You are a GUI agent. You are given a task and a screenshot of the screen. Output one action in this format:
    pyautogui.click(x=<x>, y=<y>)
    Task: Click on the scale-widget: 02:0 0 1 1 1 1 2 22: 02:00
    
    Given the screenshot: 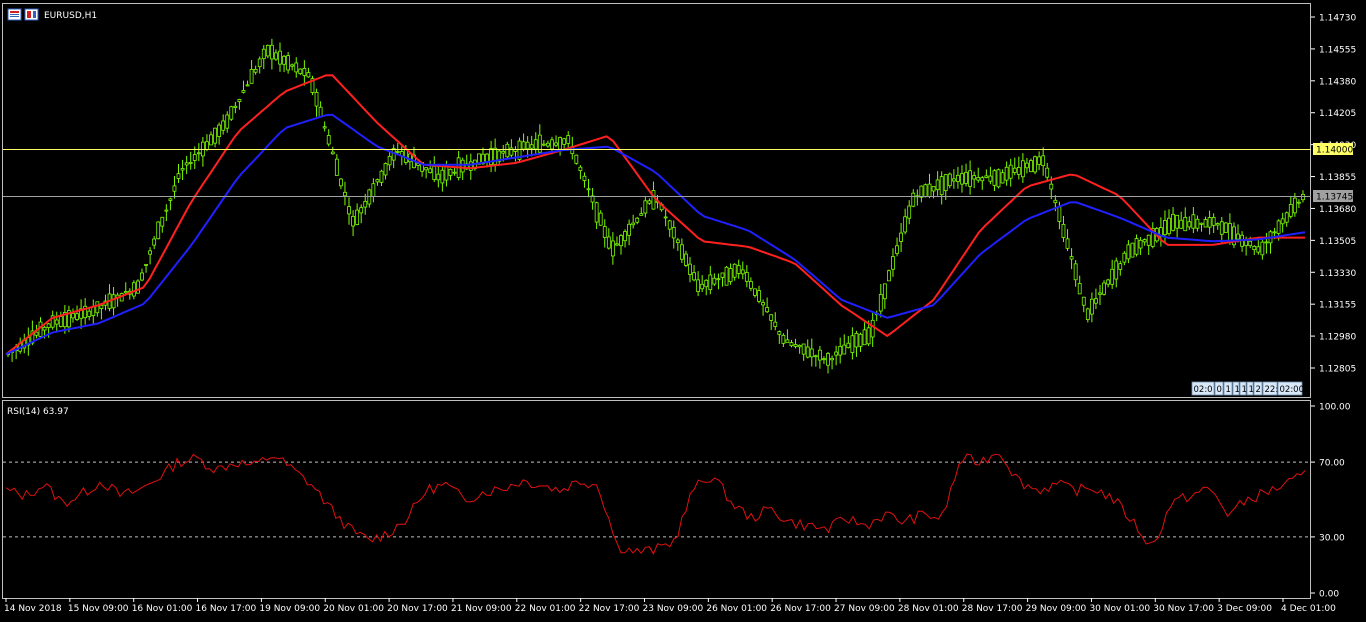 What is the action you would take?
    pyautogui.click(x=1248, y=388)
    